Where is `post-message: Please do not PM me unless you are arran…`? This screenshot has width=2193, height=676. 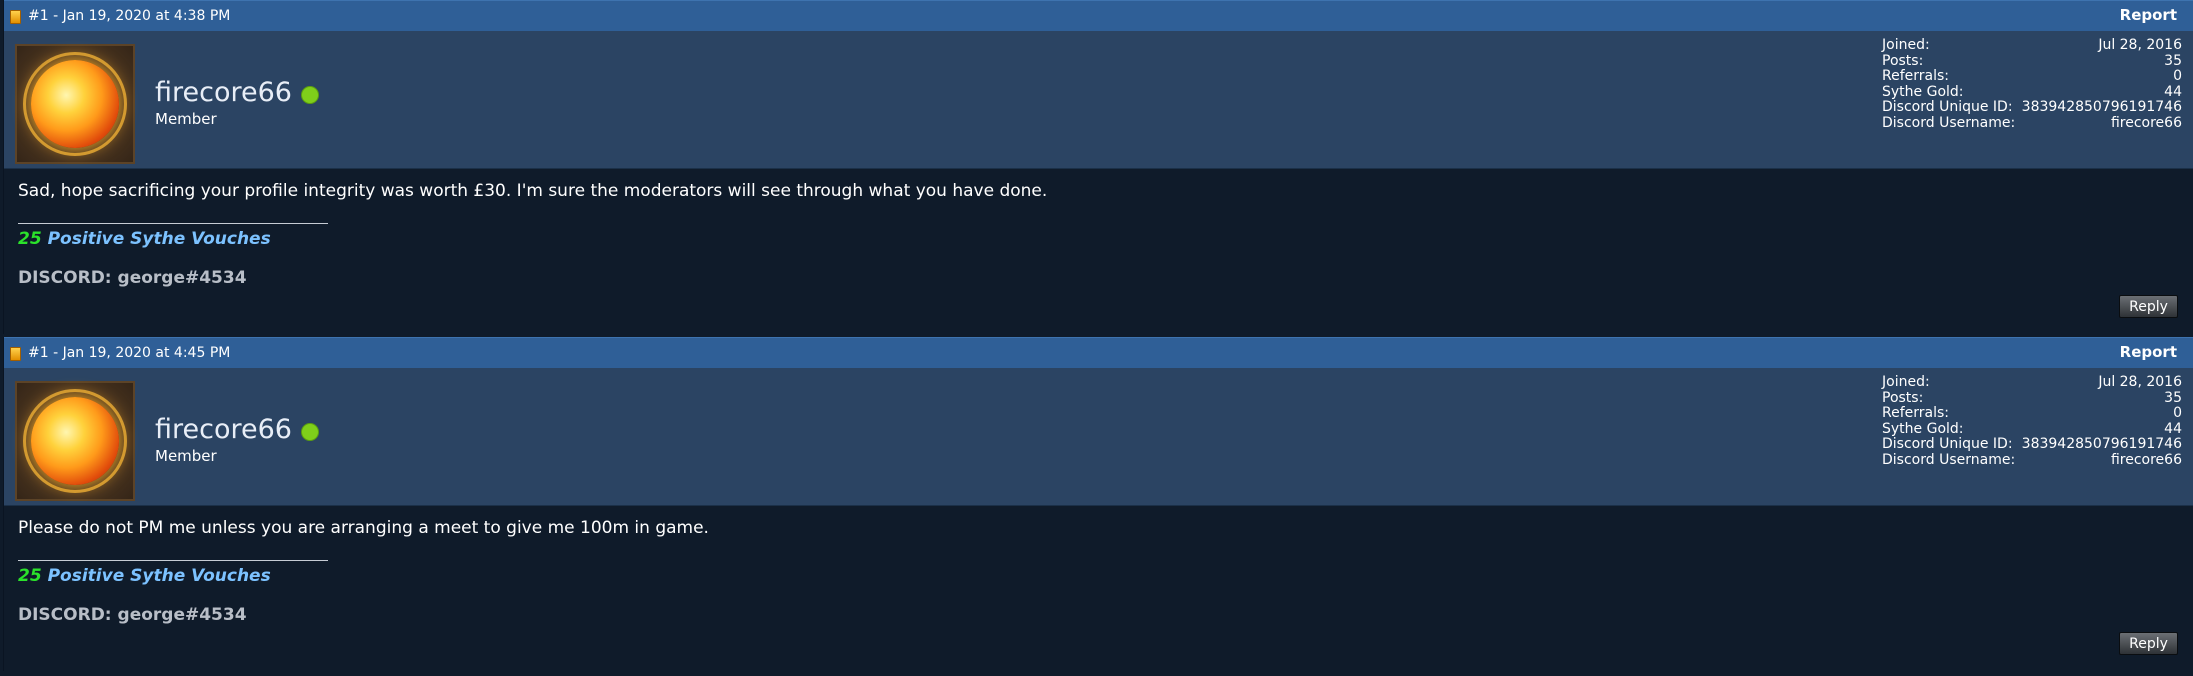
post-message: Please do not PM me unless you are arran… is located at coordinates (363, 528).